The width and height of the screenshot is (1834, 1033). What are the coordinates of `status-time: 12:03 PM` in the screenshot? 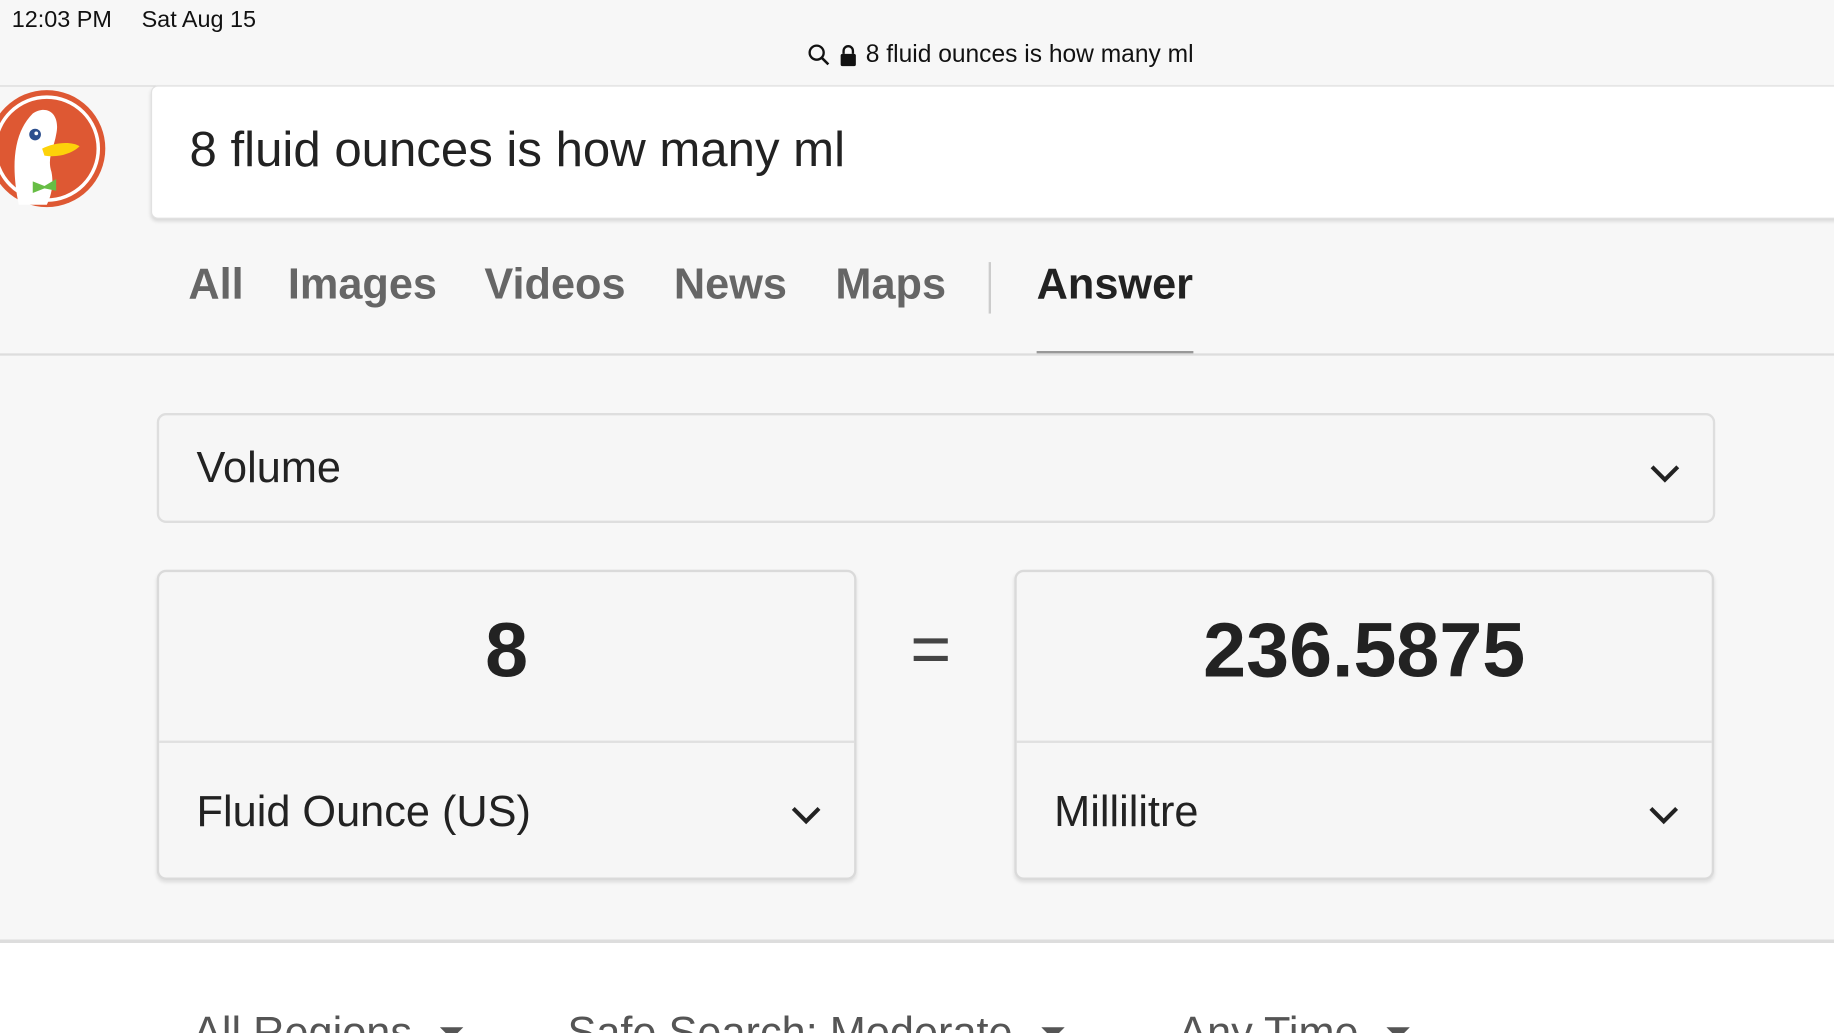 It's located at (61, 20).